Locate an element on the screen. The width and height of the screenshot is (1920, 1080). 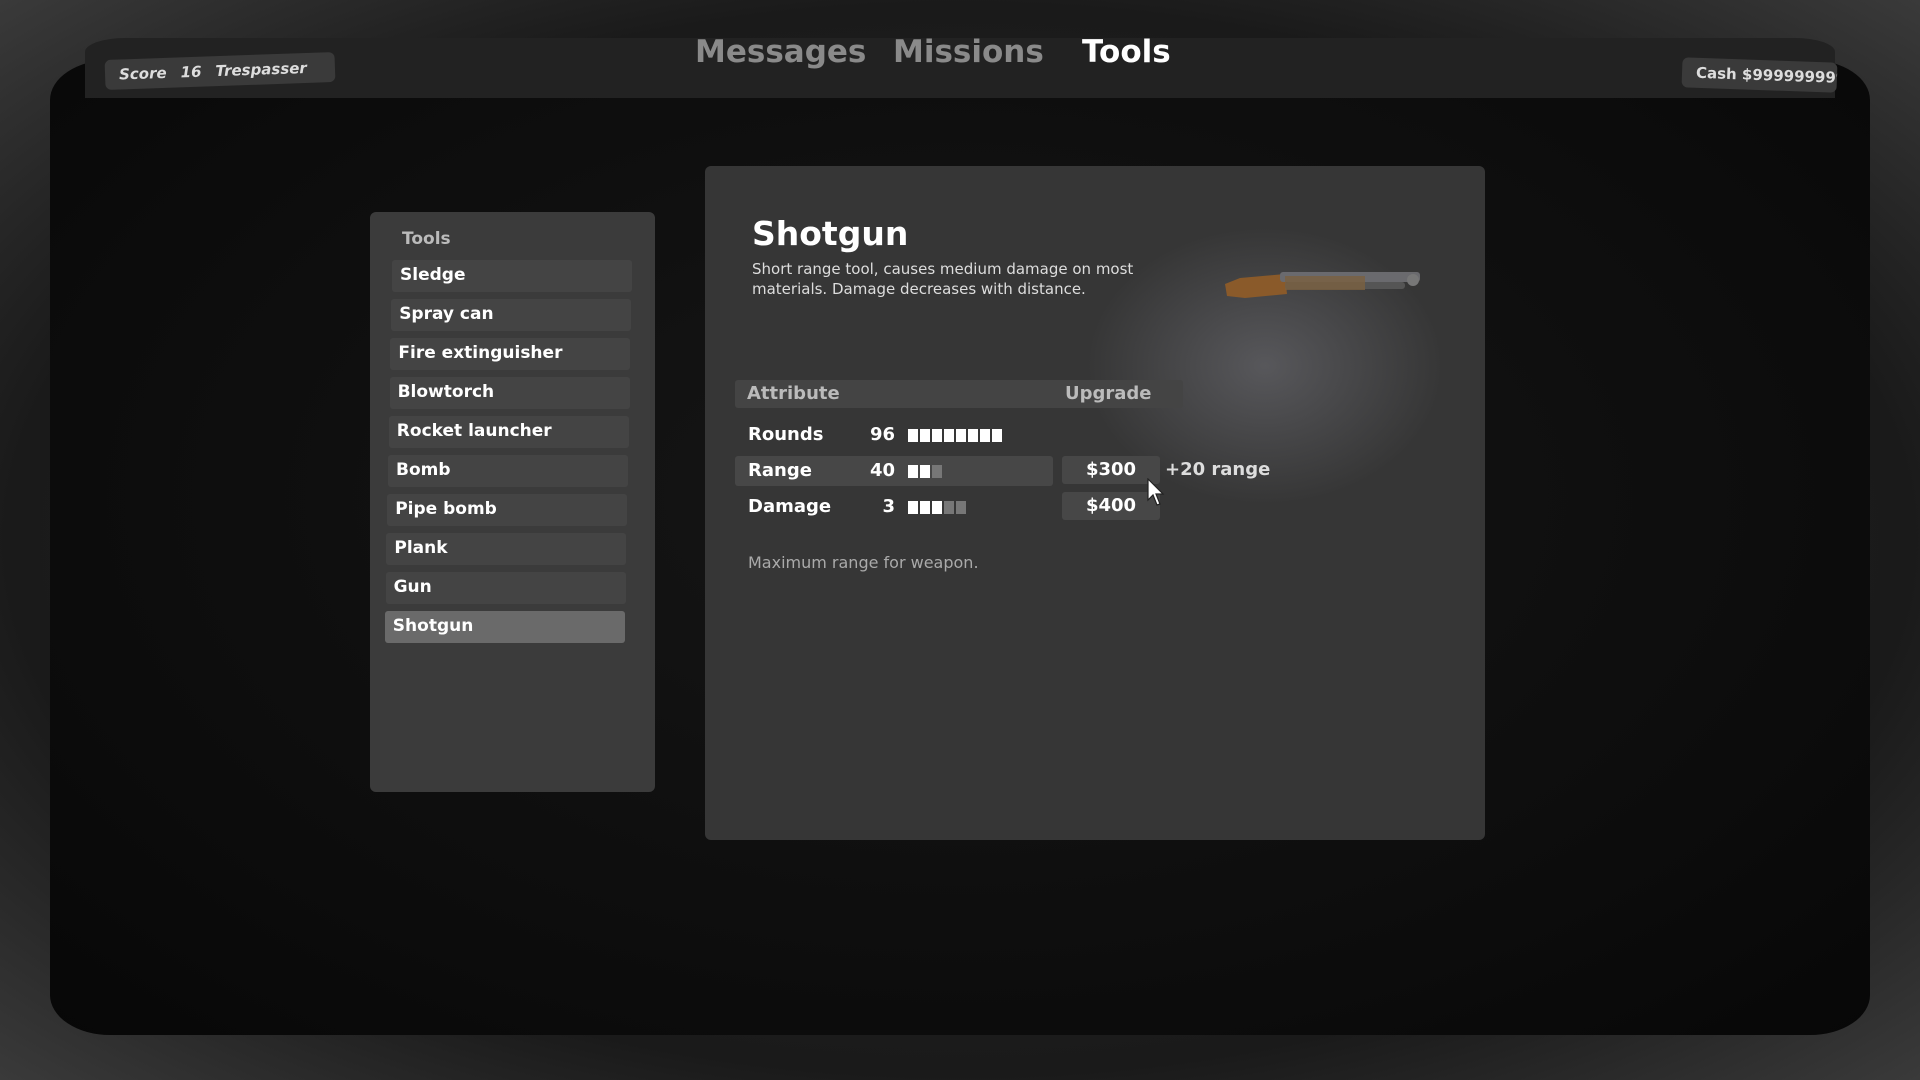
tab-tools: Tools is located at coordinates (1126, 52).